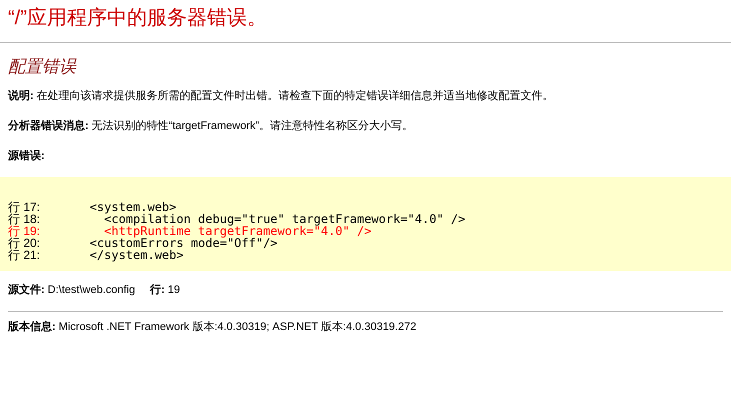 The width and height of the screenshot is (731, 411). Describe the element at coordinates (25, 231) in the screenshot. I see `line-number: 行 19:` at that location.